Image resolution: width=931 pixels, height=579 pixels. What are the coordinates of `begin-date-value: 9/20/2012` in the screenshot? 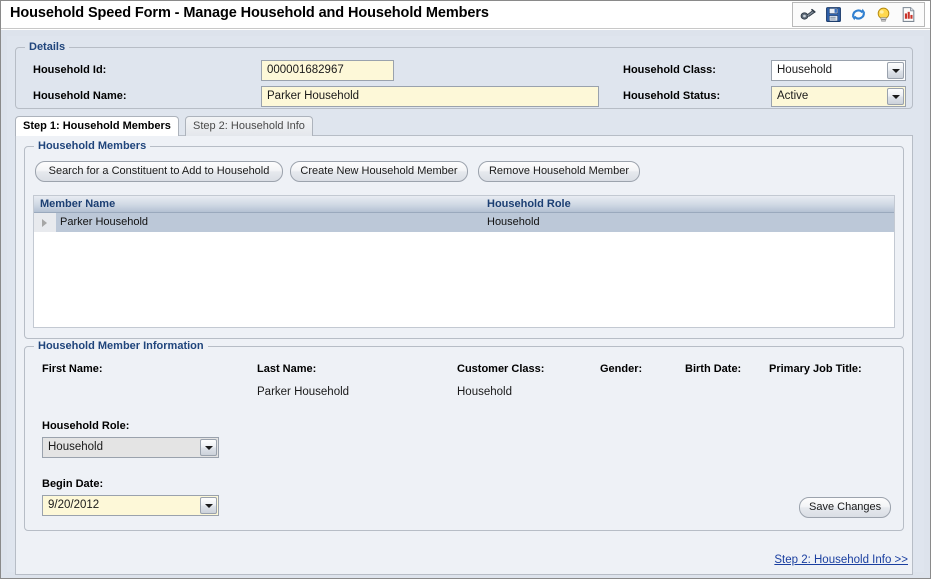 It's located at (74, 505).